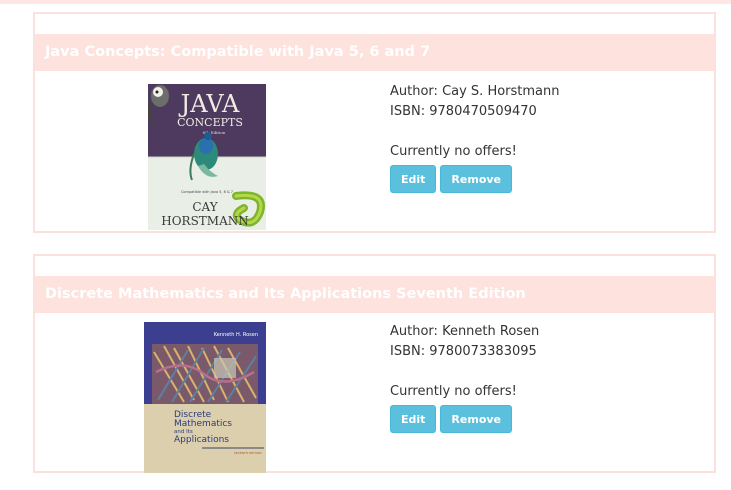  What do you see at coordinates (210, 122) in the screenshot?
I see `cover-title-2: CONCEPTS` at bounding box center [210, 122].